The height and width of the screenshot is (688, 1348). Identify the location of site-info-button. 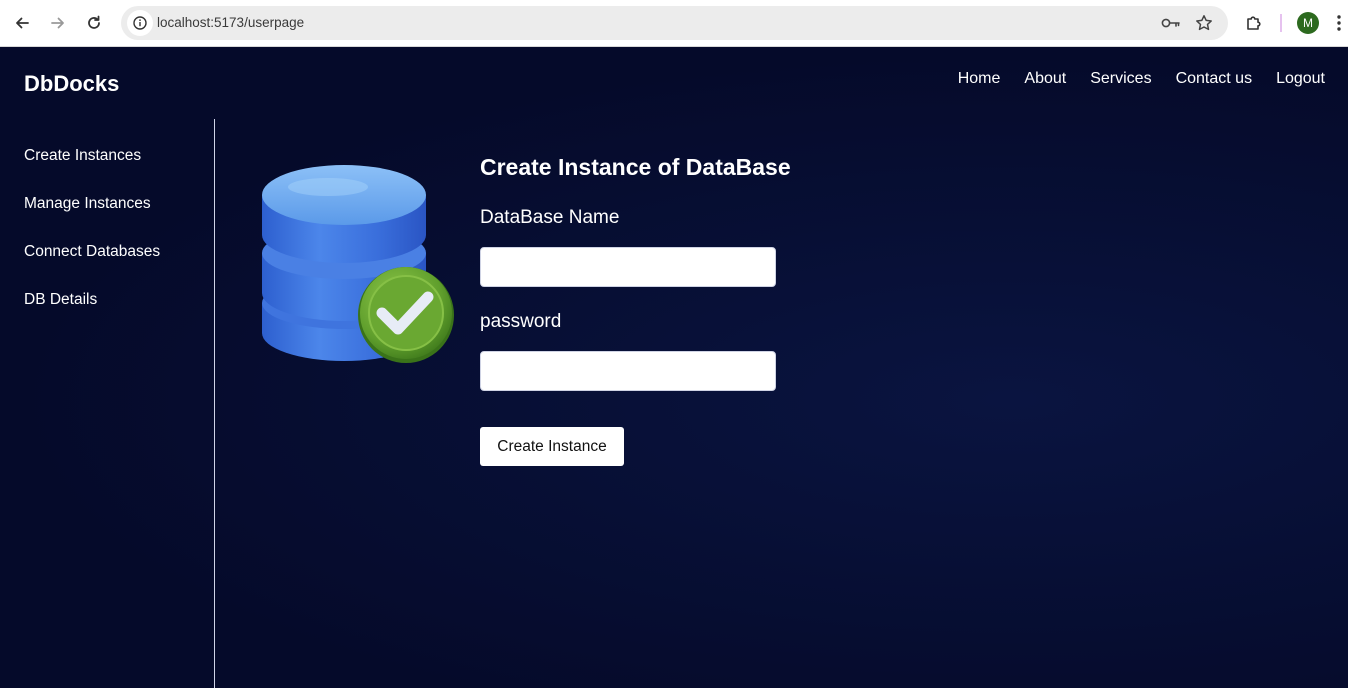
(140, 23).